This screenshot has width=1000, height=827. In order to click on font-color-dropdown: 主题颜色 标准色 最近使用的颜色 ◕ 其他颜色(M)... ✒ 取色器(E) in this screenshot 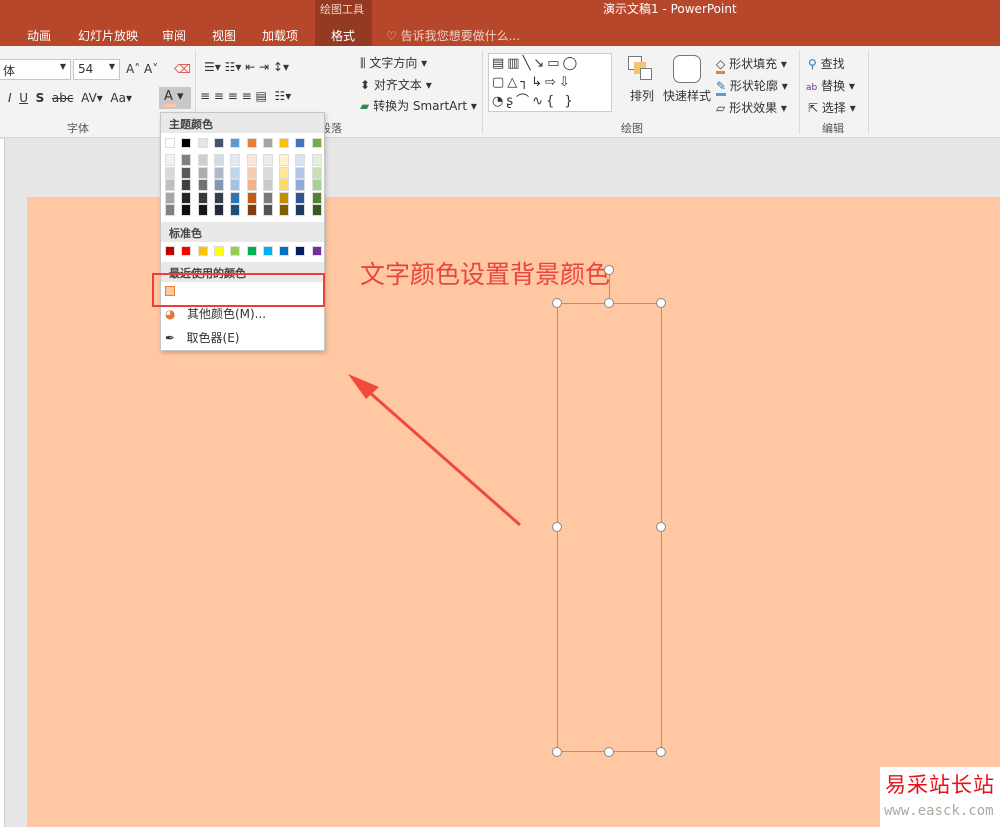, I will do `click(242, 231)`.